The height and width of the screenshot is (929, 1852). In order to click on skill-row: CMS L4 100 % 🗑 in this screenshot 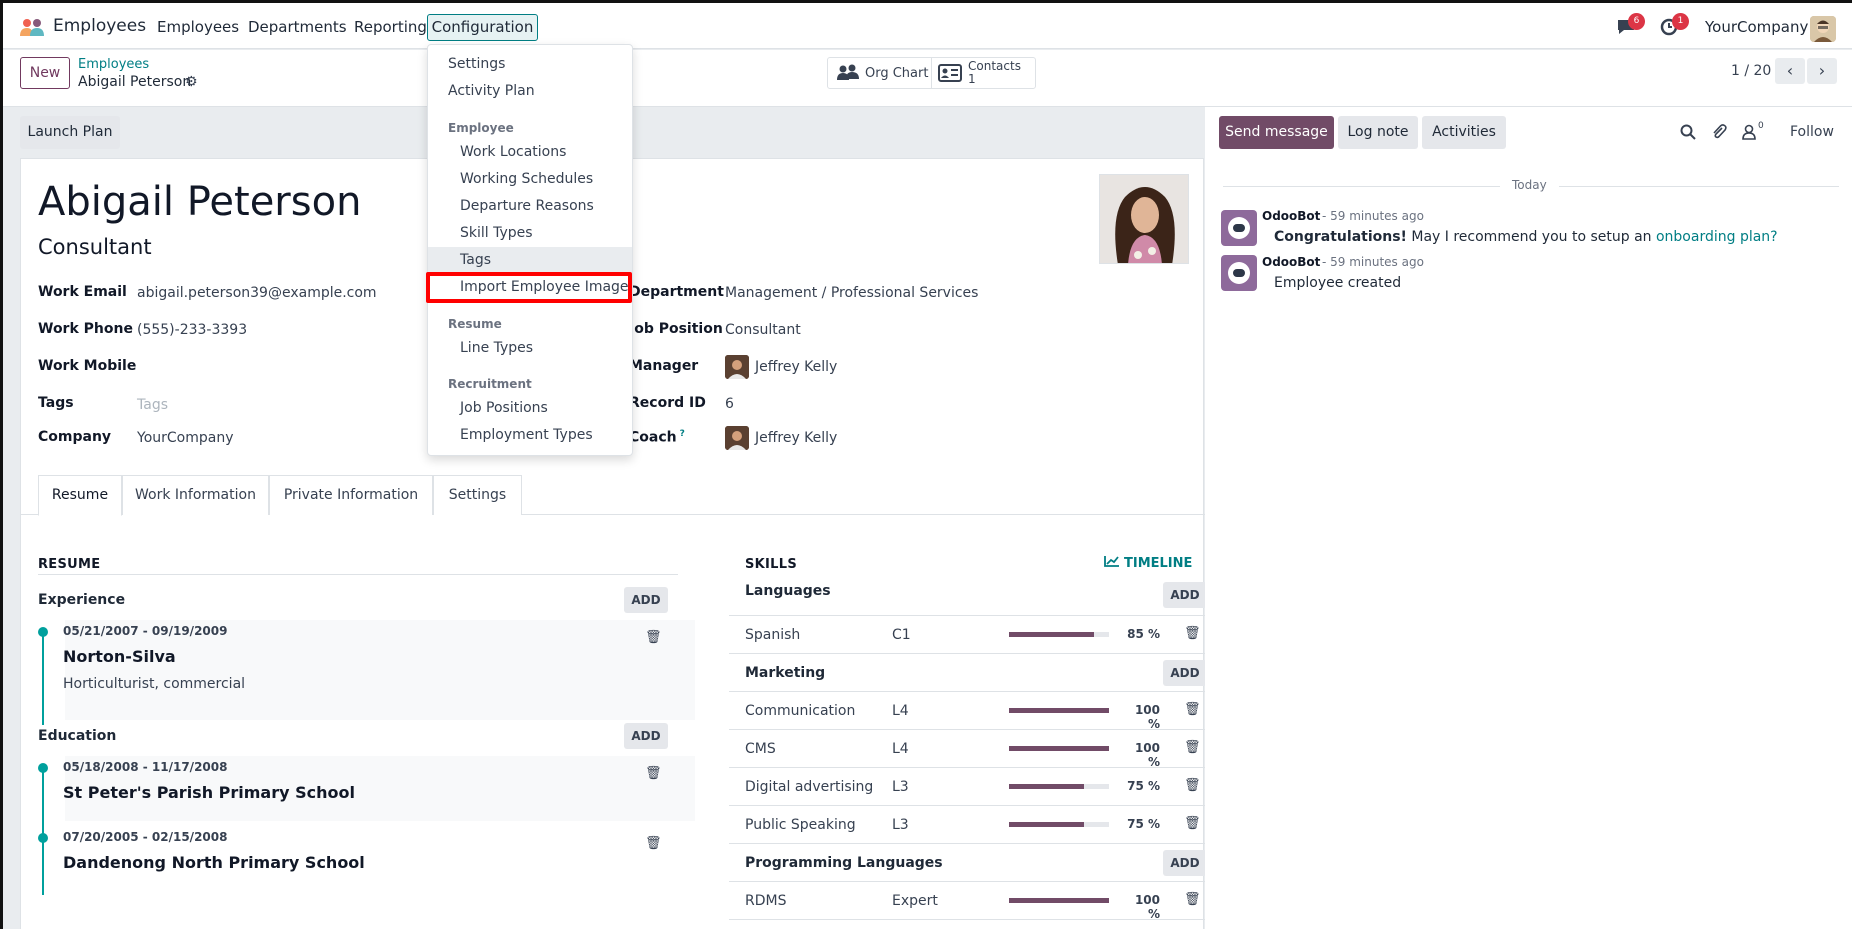, I will do `click(967, 749)`.